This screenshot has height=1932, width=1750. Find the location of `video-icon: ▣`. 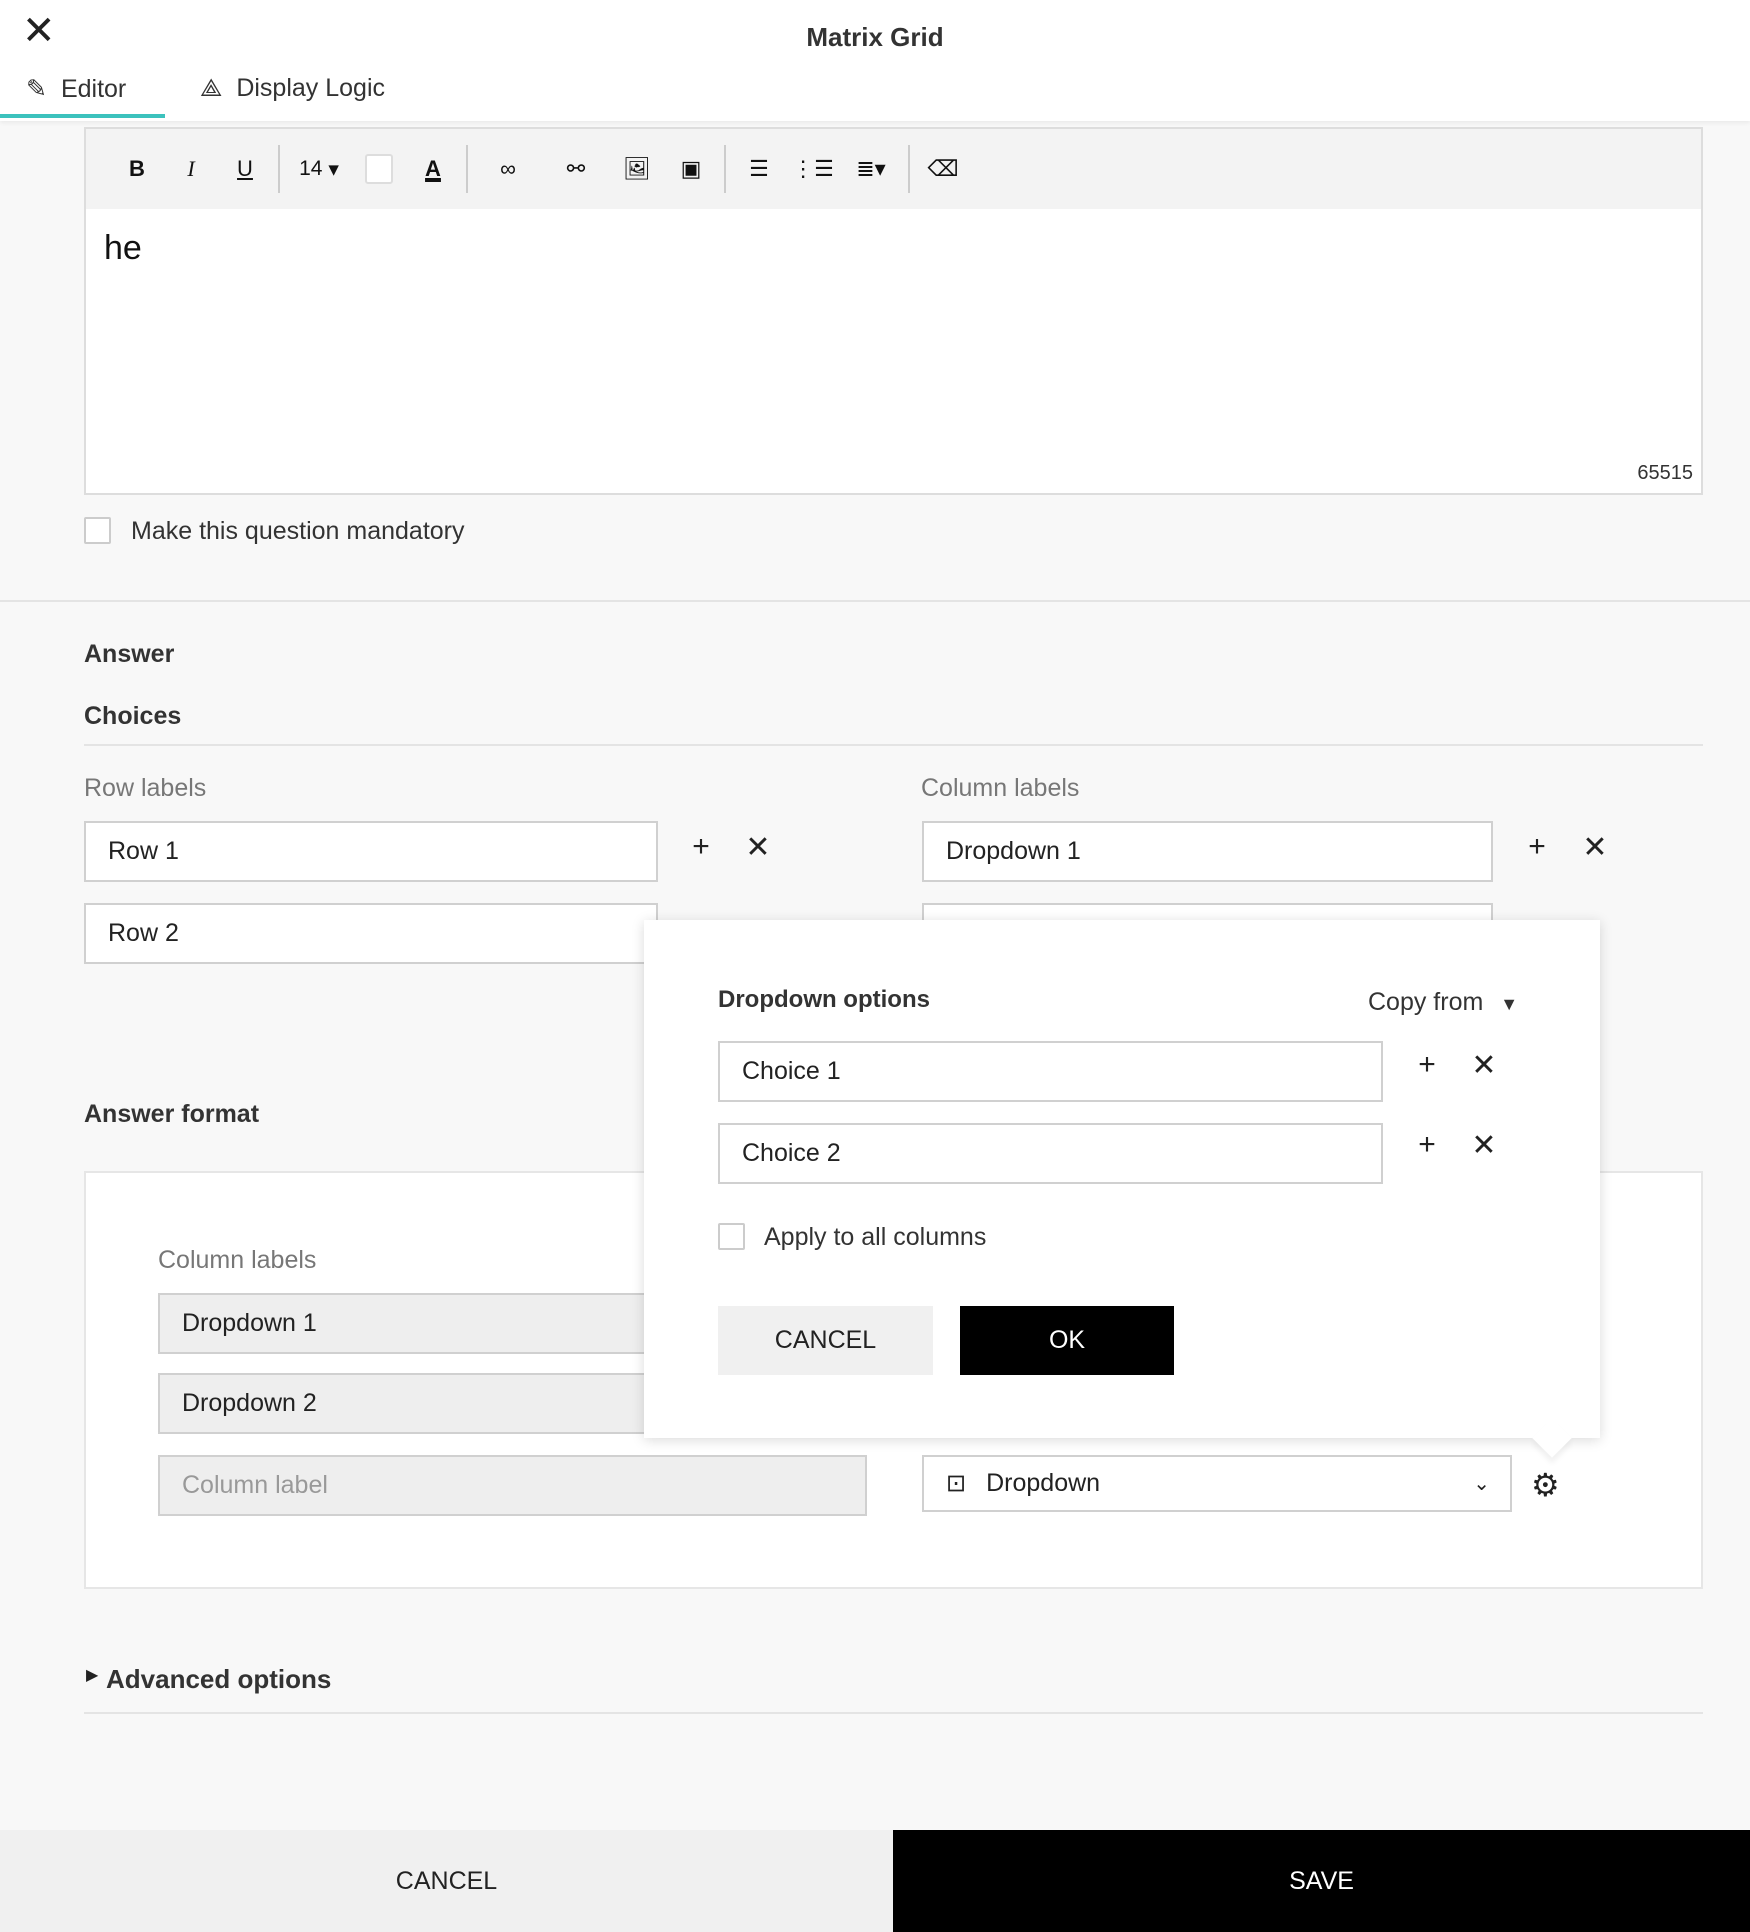

video-icon: ▣ is located at coordinates (691, 169).